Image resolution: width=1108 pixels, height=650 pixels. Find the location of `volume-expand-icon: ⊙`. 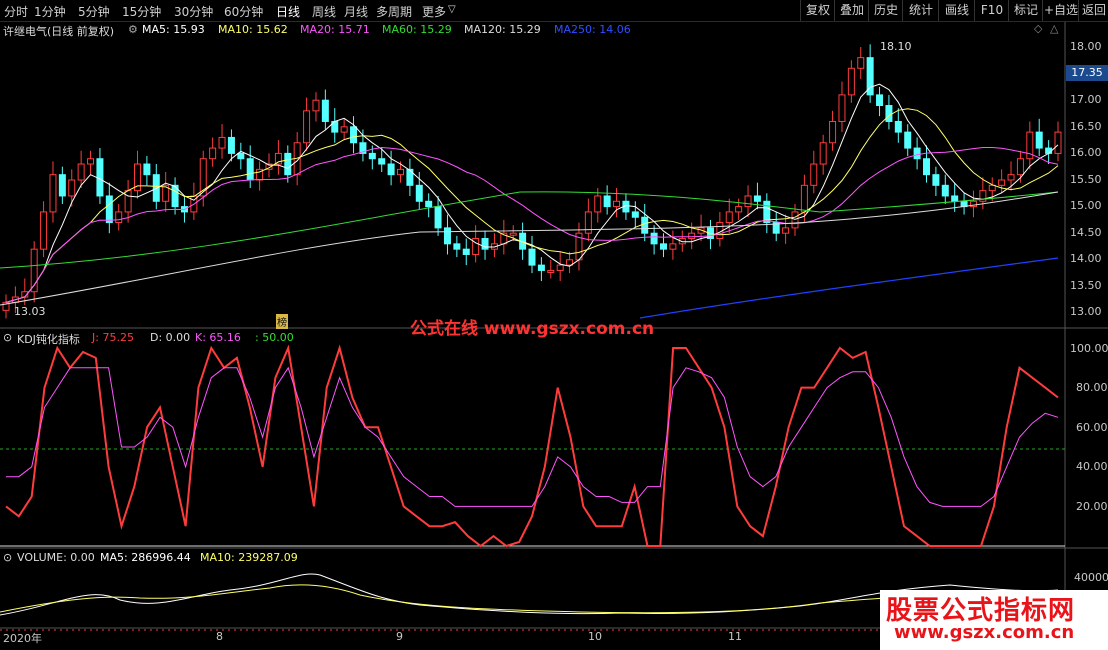

volume-expand-icon: ⊙ is located at coordinates (7, 557).